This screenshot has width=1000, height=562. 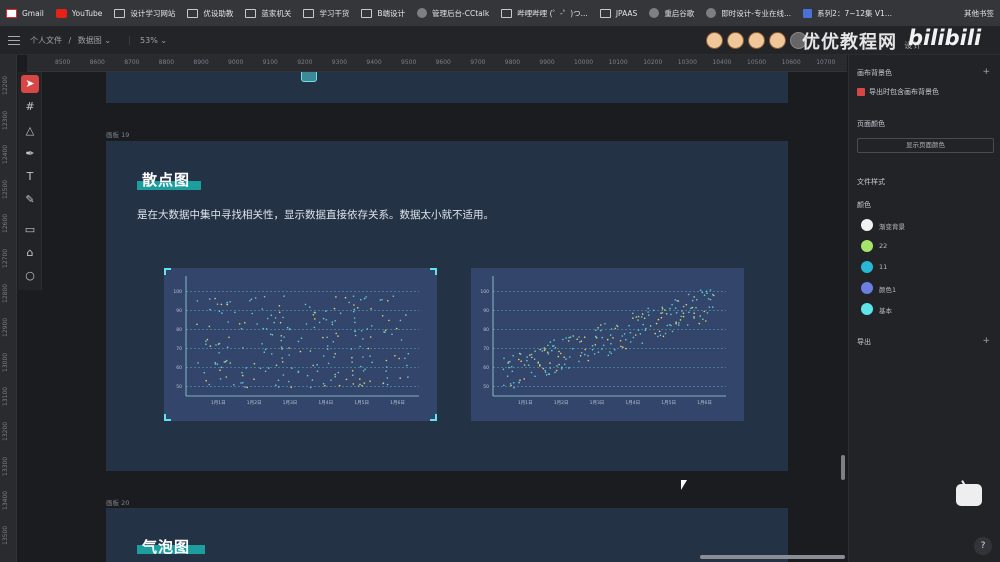 I want to click on help-button: ?, so click(x=983, y=546).